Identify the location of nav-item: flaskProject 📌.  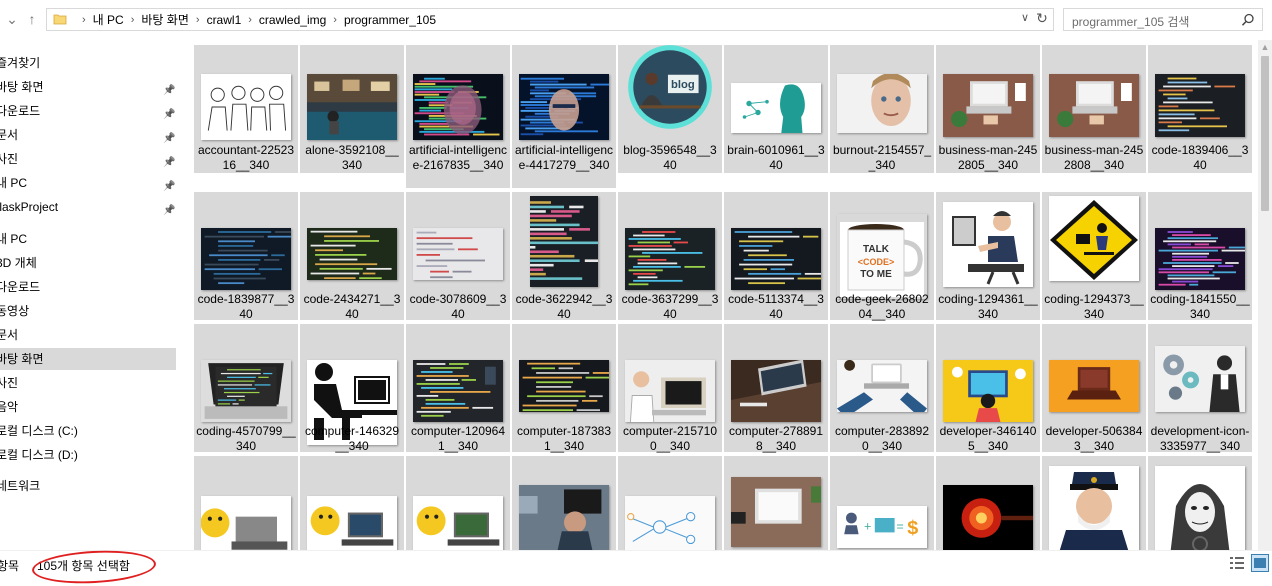
(88, 207).